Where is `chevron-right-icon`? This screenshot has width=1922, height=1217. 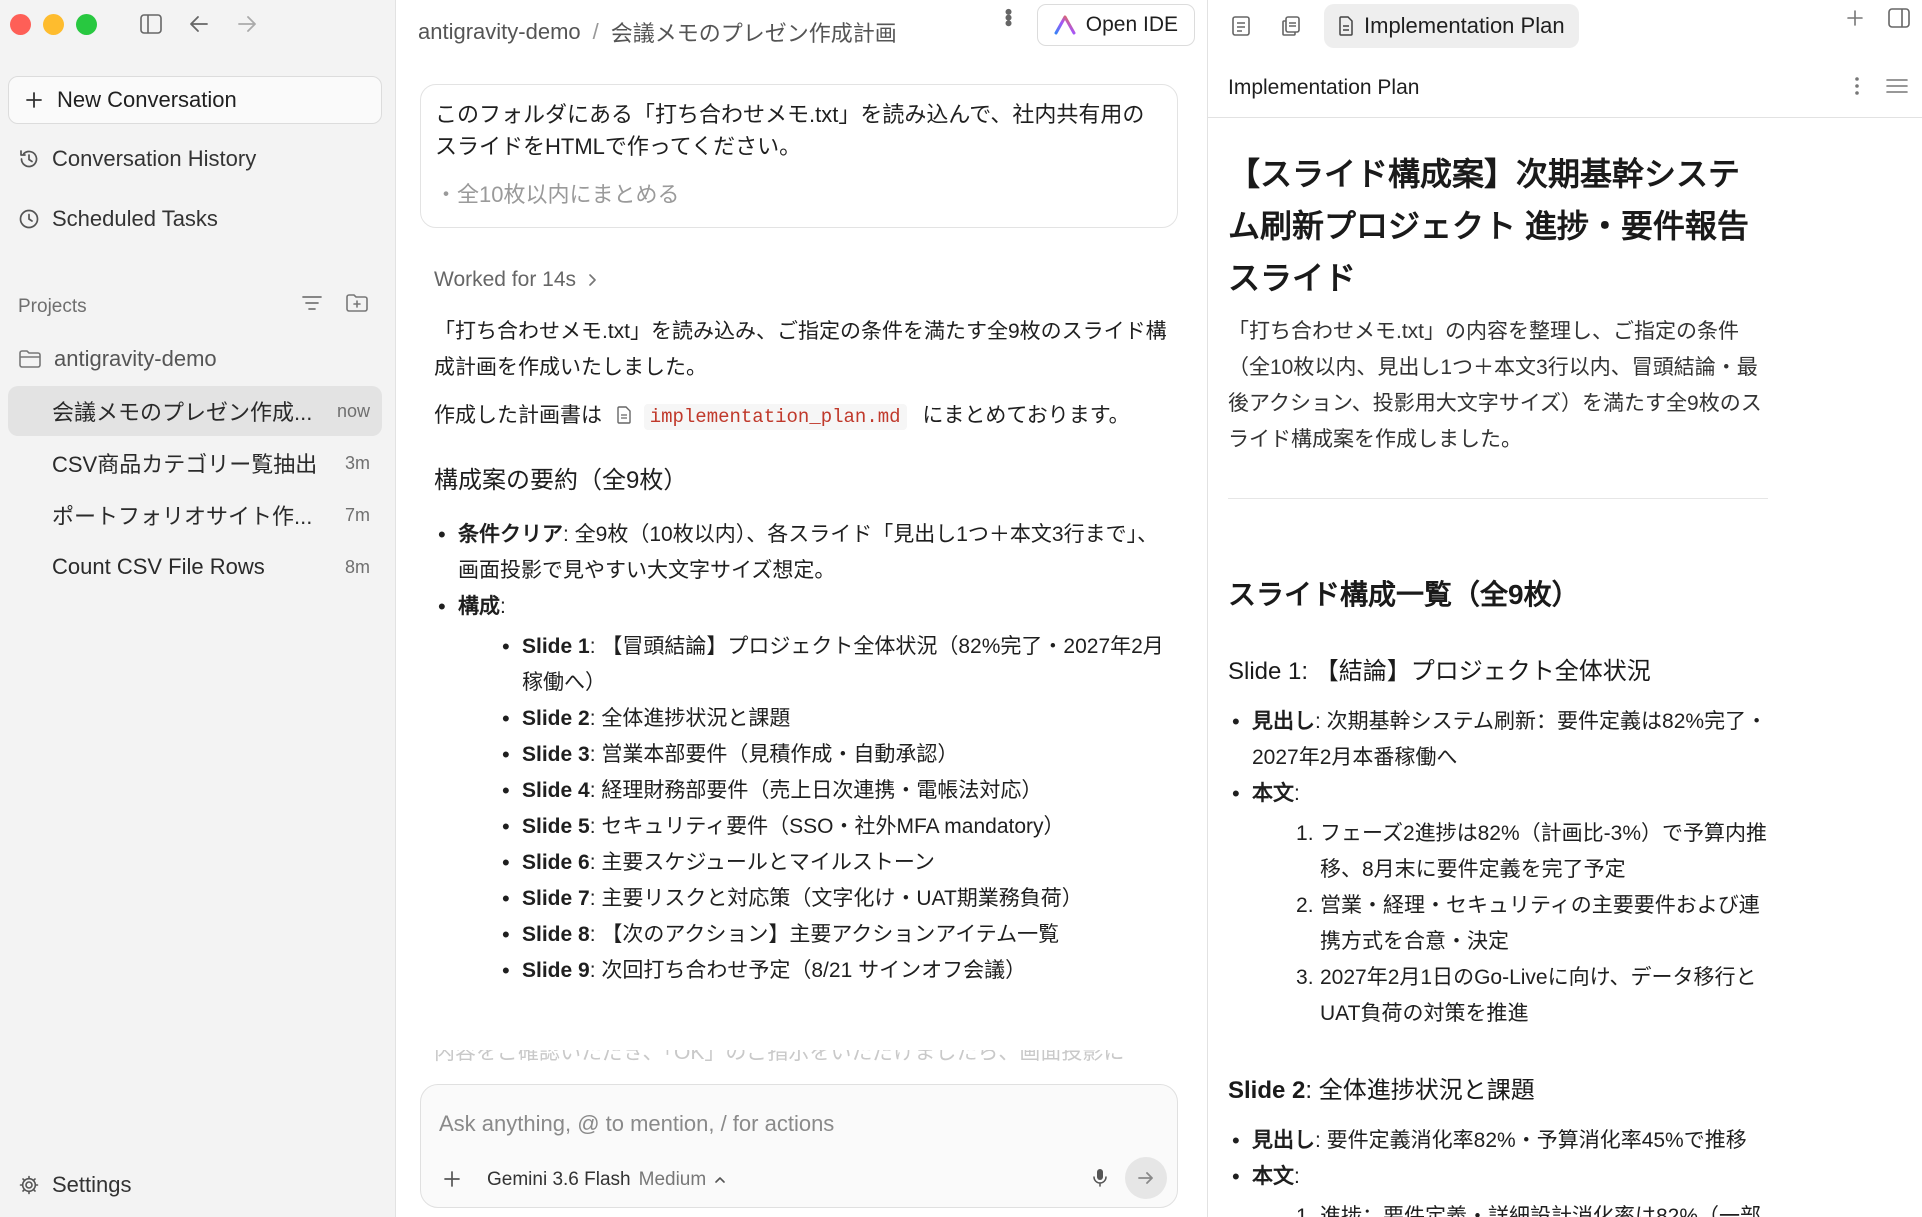
chevron-right-icon is located at coordinates (592, 280).